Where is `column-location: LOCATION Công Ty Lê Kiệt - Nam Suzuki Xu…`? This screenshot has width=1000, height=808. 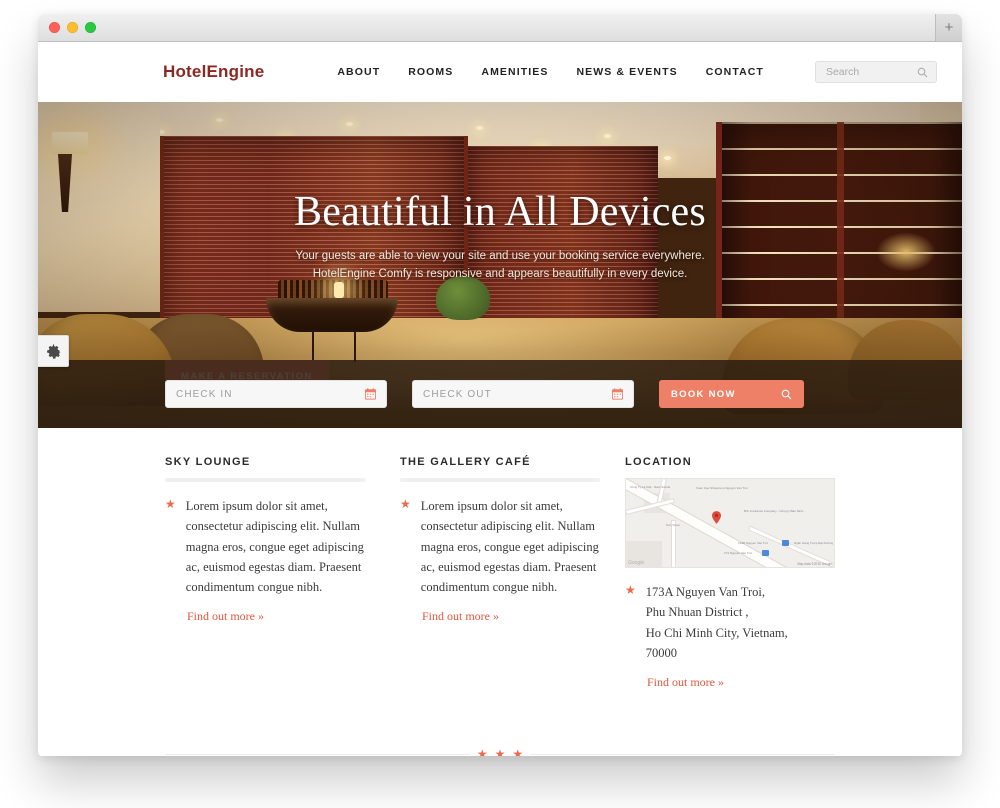 column-location: LOCATION Công Ty Lê Kiệt - Nam Suzuki Xu… is located at coordinates (730, 573).